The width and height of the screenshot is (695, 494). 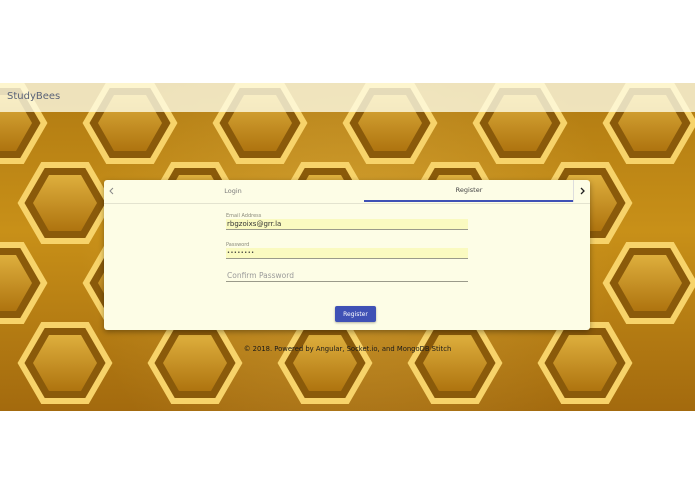 What do you see at coordinates (347, 192) in the screenshot?
I see `auth-tabs: Login Register` at bounding box center [347, 192].